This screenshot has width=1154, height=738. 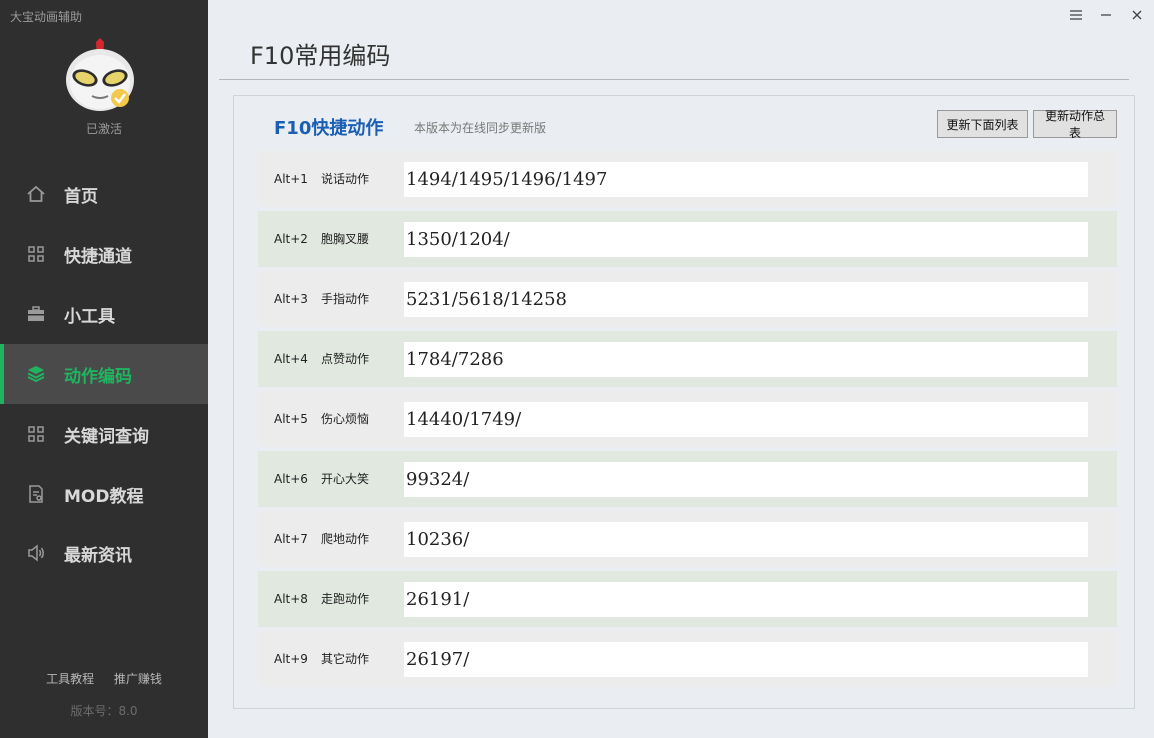 What do you see at coordinates (480, 128) in the screenshot?
I see `section-note: 本版本为在线同步更新版` at bounding box center [480, 128].